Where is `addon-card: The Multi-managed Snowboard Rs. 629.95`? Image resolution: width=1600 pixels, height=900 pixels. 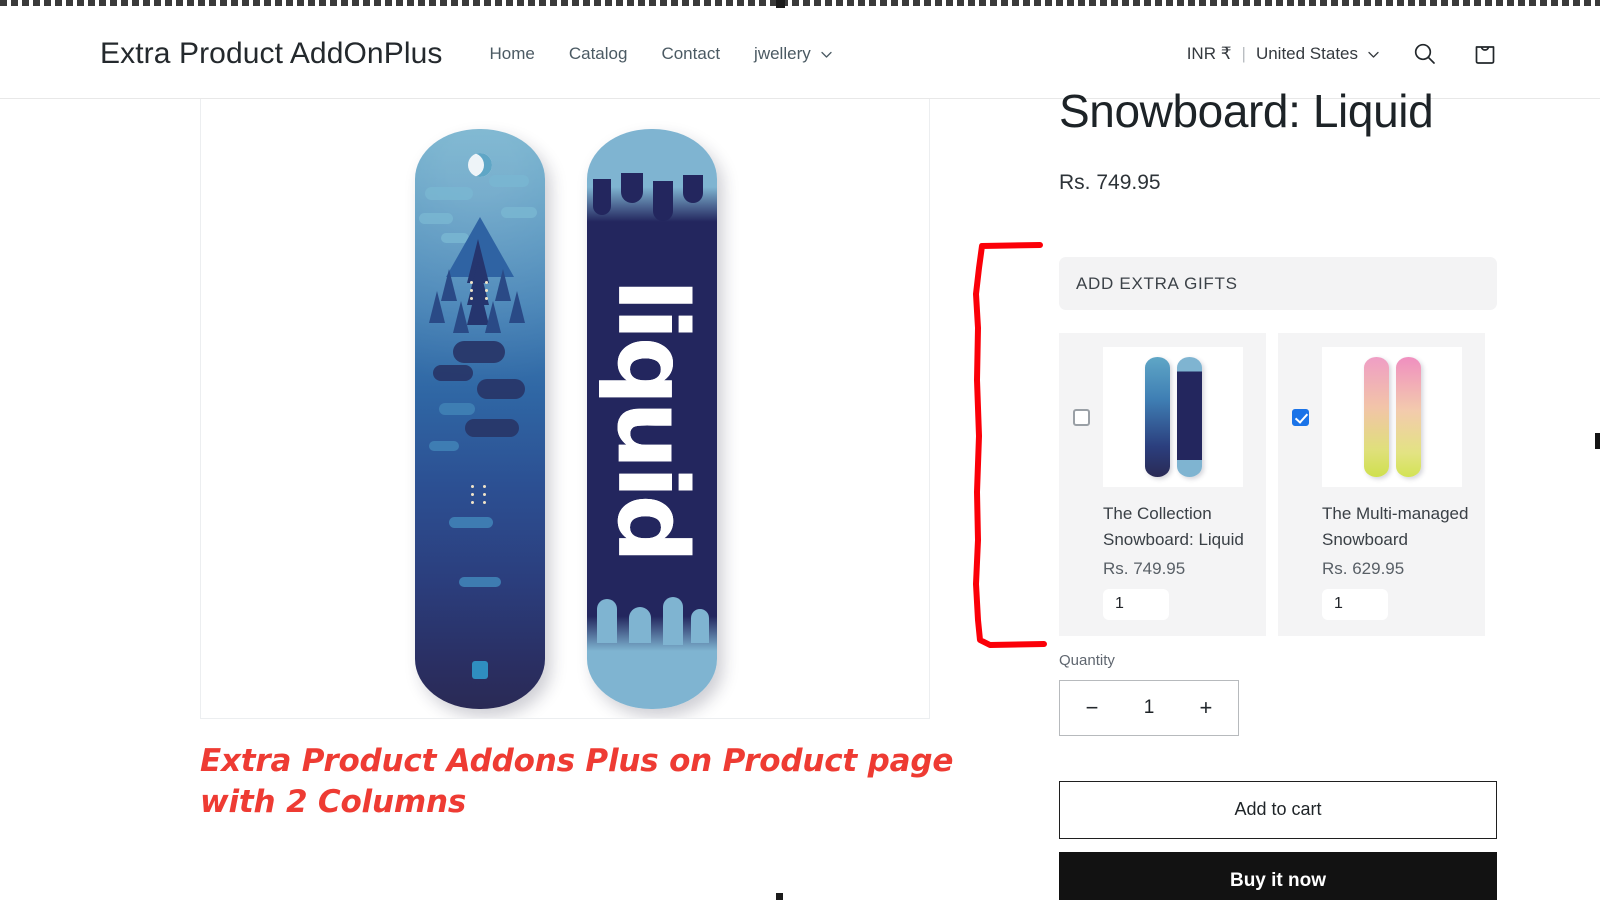 addon-card: The Multi-managed Snowboard Rs. 629.95 is located at coordinates (1381, 484).